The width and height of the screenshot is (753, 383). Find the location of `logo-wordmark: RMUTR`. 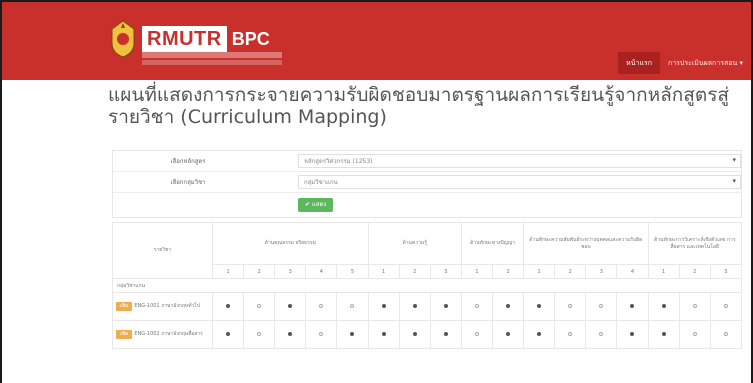

logo-wordmark: RMUTR is located at coordinates (184, 39).